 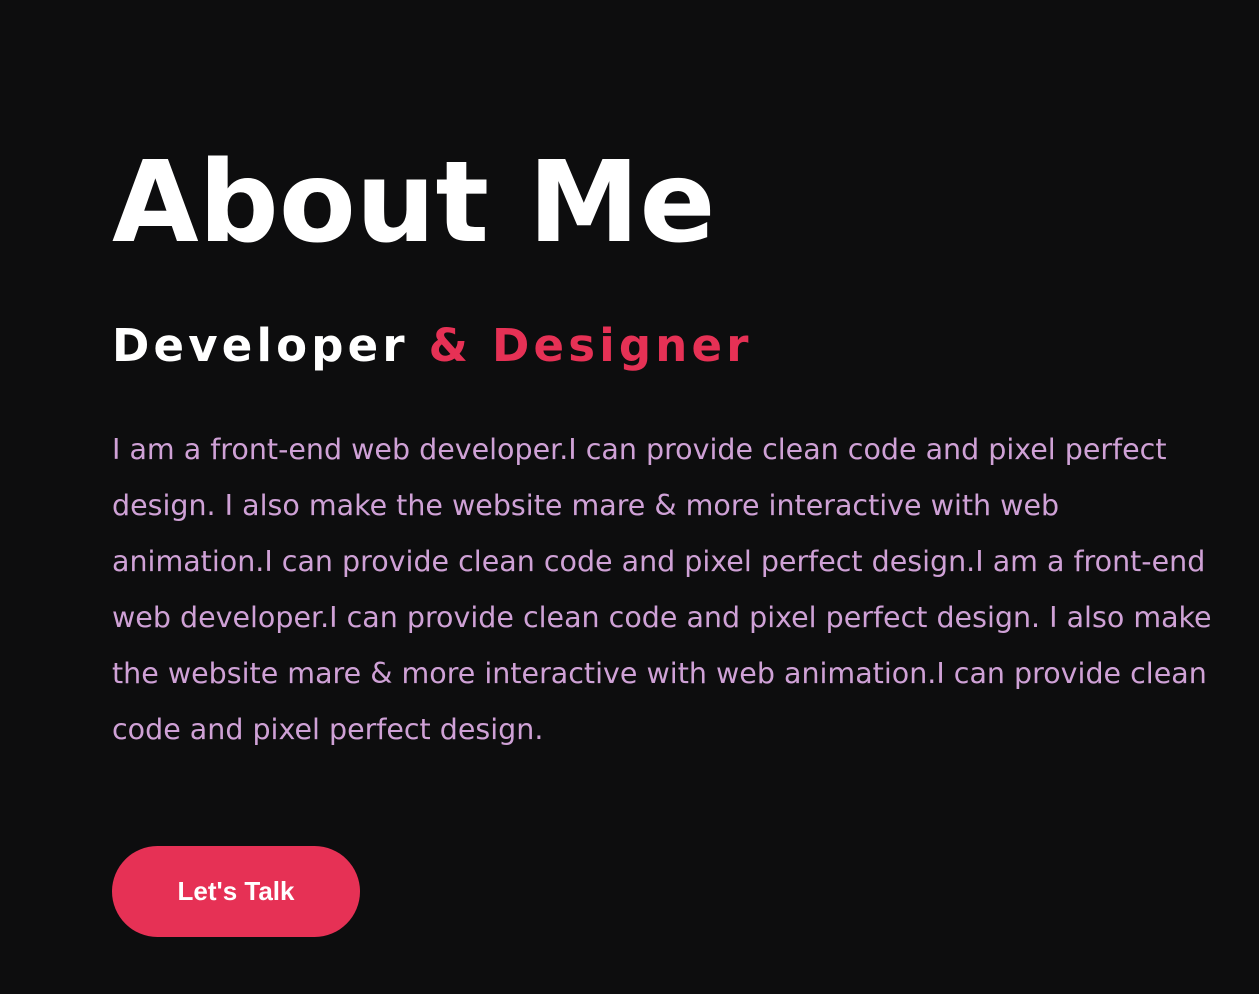 What do you see at coordinates (236, 891) in the screenshot?
I see `lets-talk-button: Let's Talk` at bounding box center [236, 891].